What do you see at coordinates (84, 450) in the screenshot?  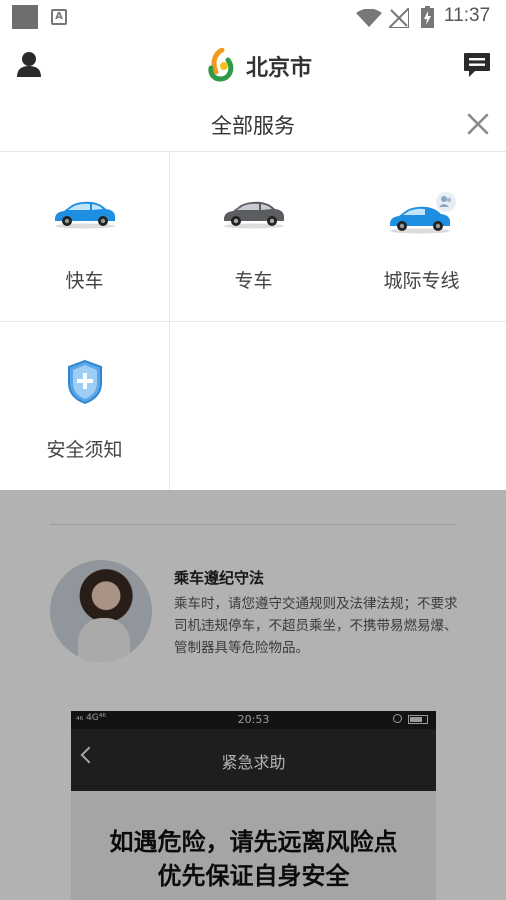 I see `service-label: 安全须知` at bounding box center [84, 450].